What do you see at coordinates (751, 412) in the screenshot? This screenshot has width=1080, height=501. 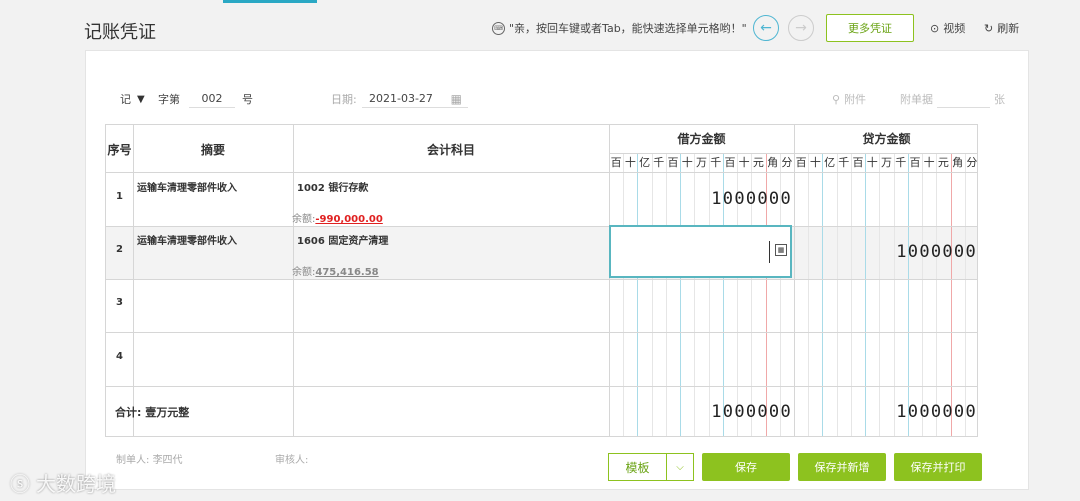 I see `total-debit: 1000000` at bounding box center [751, 412].